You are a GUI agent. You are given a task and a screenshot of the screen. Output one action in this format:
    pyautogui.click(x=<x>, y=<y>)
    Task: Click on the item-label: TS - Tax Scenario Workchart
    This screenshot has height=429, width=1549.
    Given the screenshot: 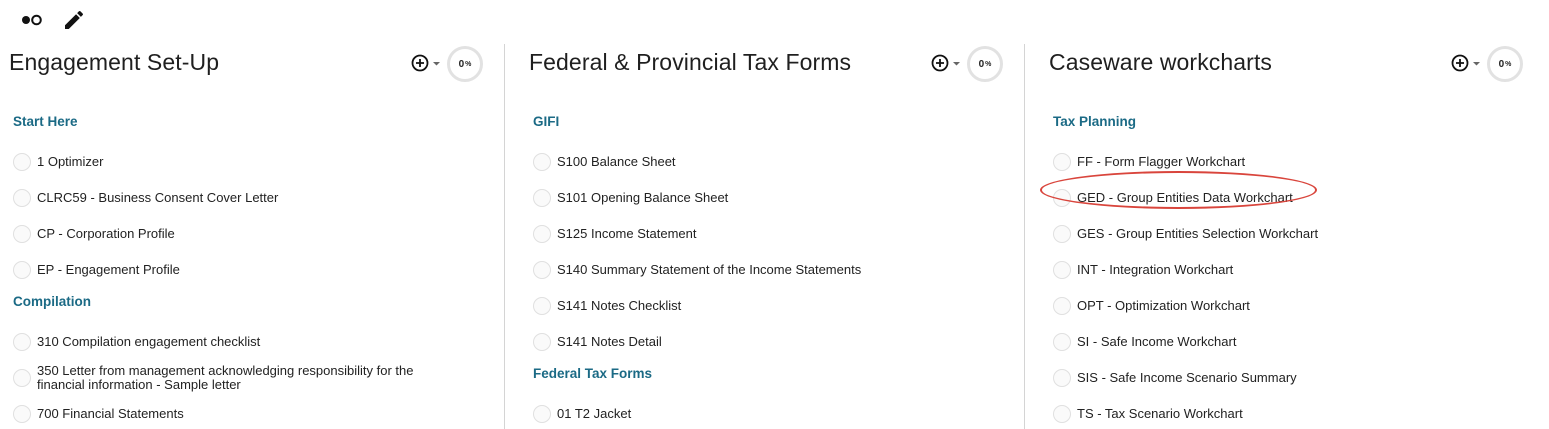 What is the action you would take?
    pyautogui.click(x=1160, y=414)
    